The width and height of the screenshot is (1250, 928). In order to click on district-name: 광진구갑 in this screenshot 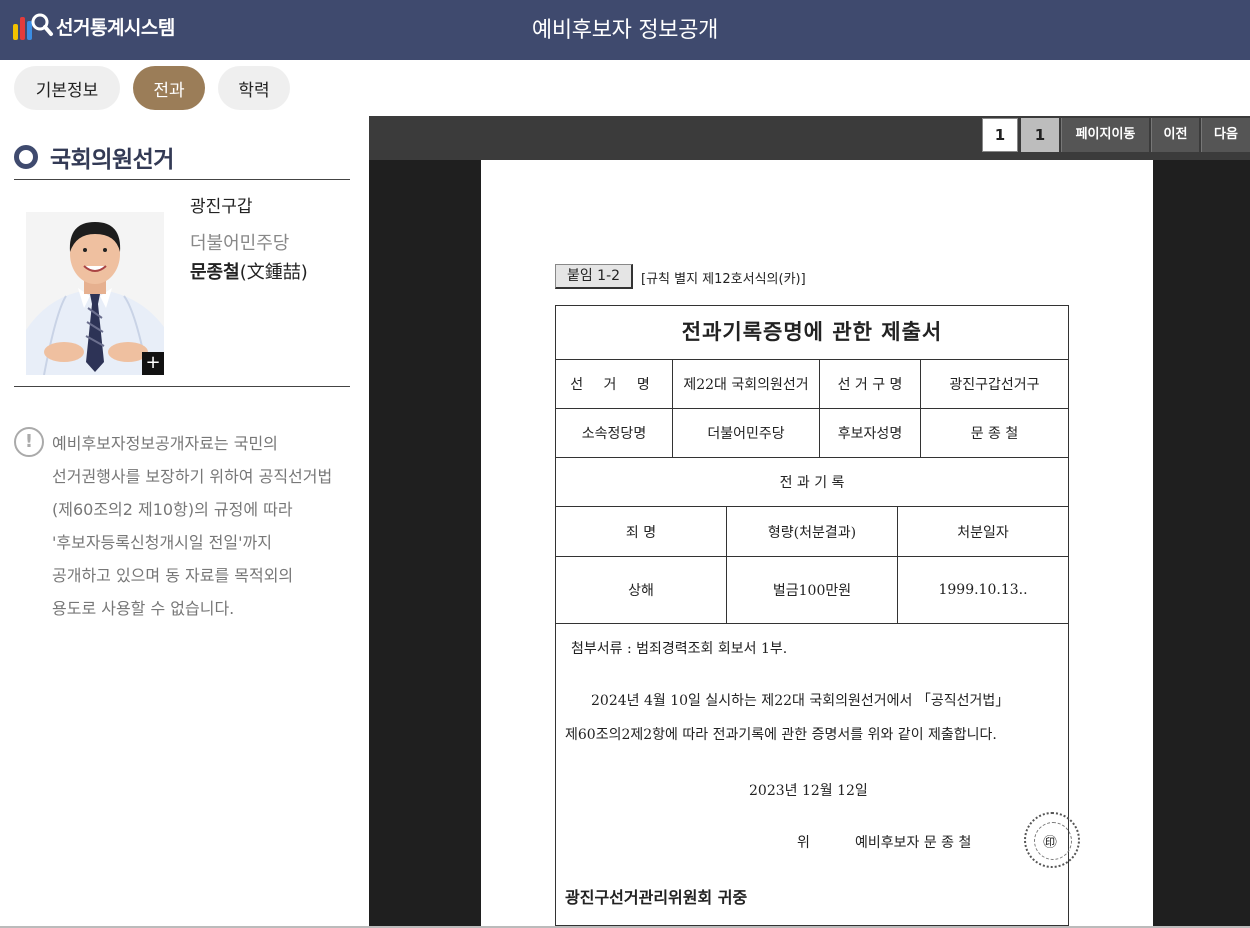, I will do `click(221, 207)`.